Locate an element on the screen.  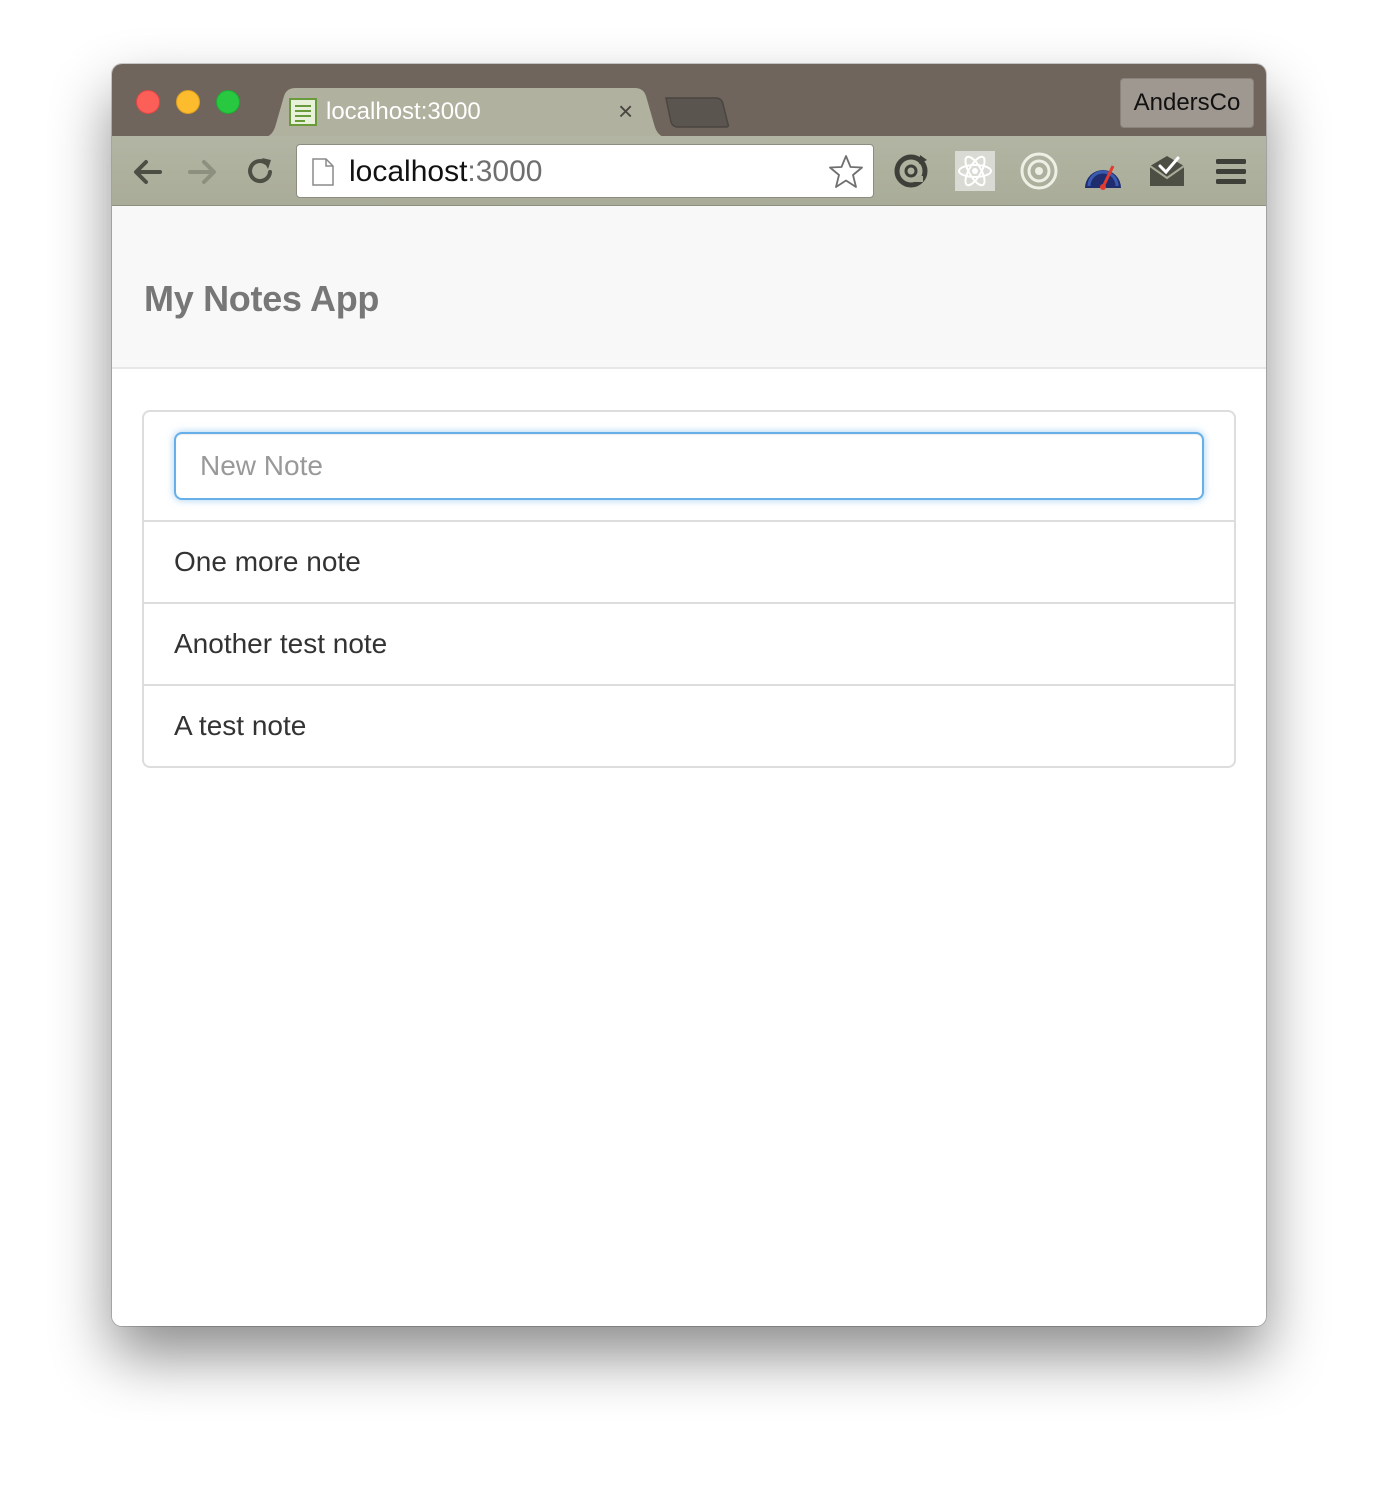
page-icon is located at coordinates (323, 172).